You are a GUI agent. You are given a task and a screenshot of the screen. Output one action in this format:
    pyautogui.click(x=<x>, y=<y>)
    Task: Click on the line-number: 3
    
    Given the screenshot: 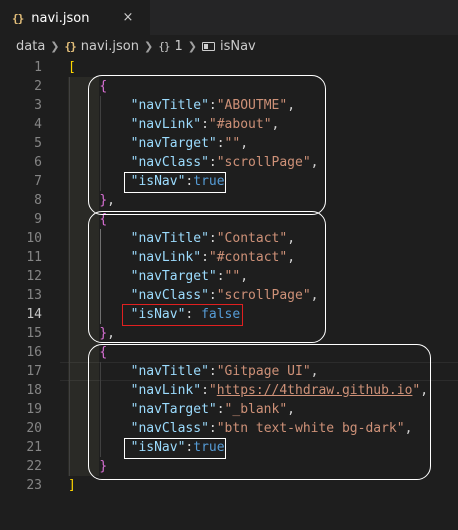 What is the action you would take?
    pyautogui.click(x=38, y=105)
    